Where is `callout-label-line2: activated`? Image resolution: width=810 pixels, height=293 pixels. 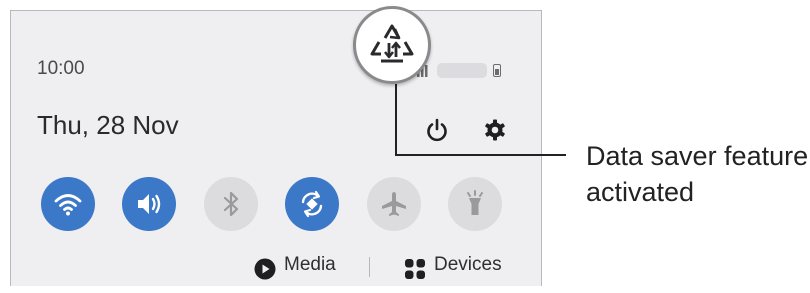 callout-label-line2: activated is located at coordinates (640, 192).